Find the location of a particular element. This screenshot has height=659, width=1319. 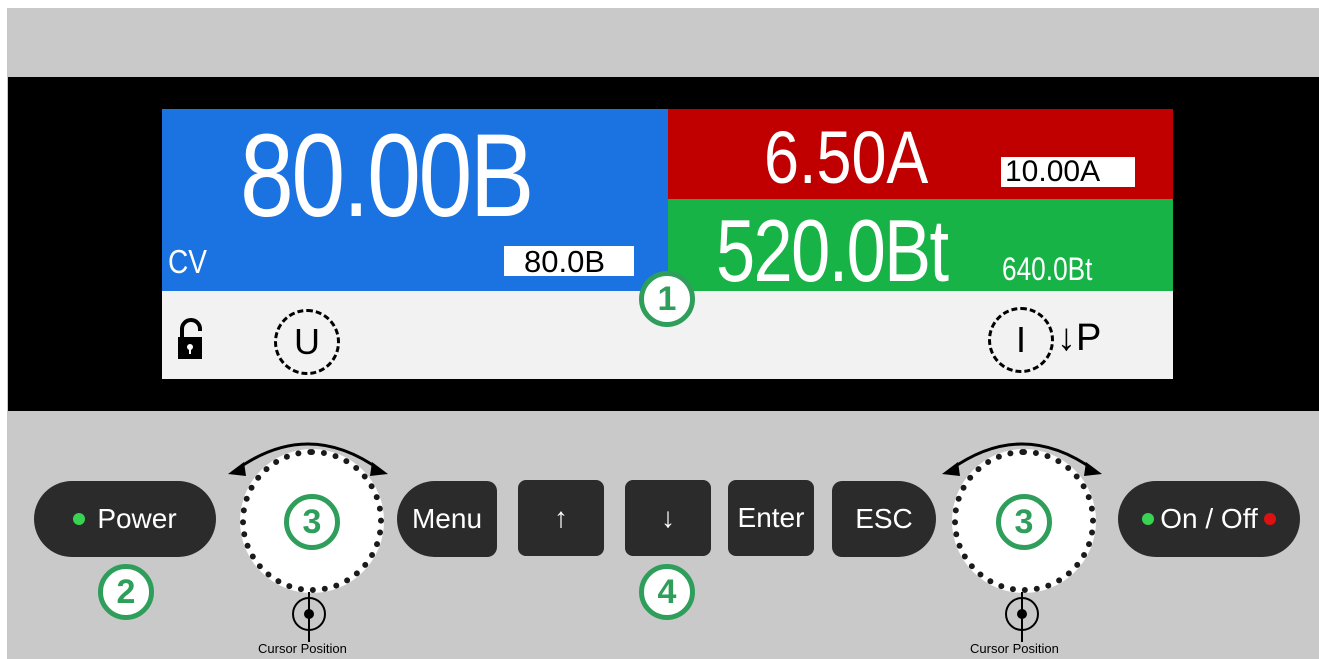

power-area: 520.0Bt 640.0Bt is located at coordinates (920, 247).